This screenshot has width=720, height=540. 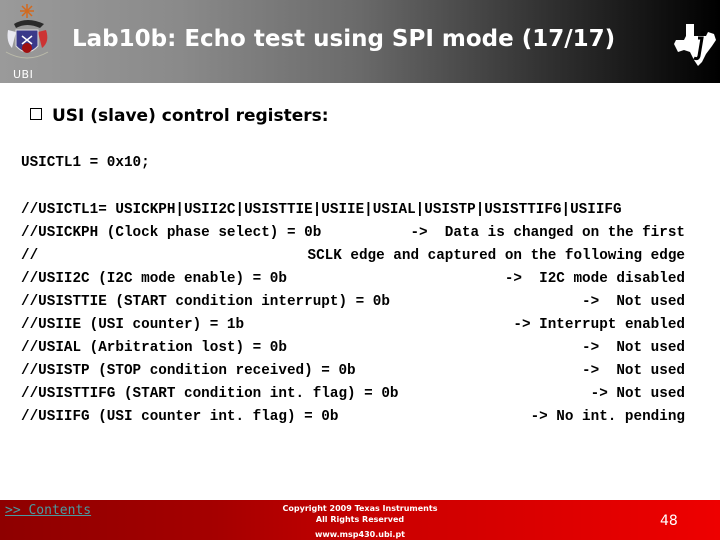 I want to click on texas-instruments-logo-icon, so click(x=695, y=45).